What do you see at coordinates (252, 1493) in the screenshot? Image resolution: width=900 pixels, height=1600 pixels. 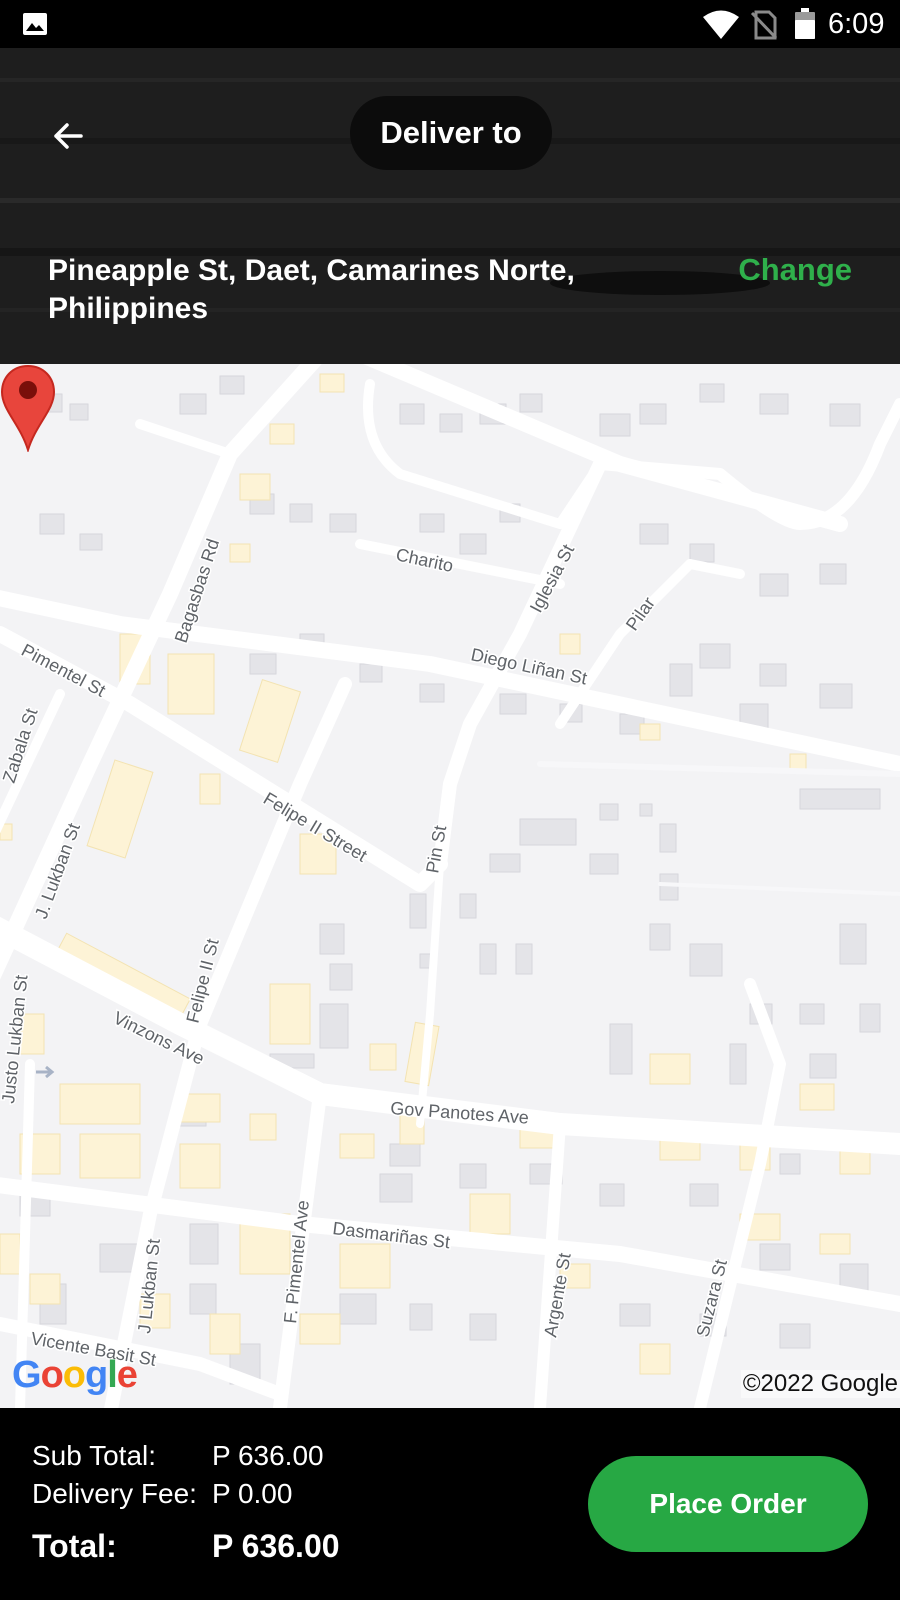 I see `delivery-fee-value: P 0.00` at bounding box center [252, 1493].